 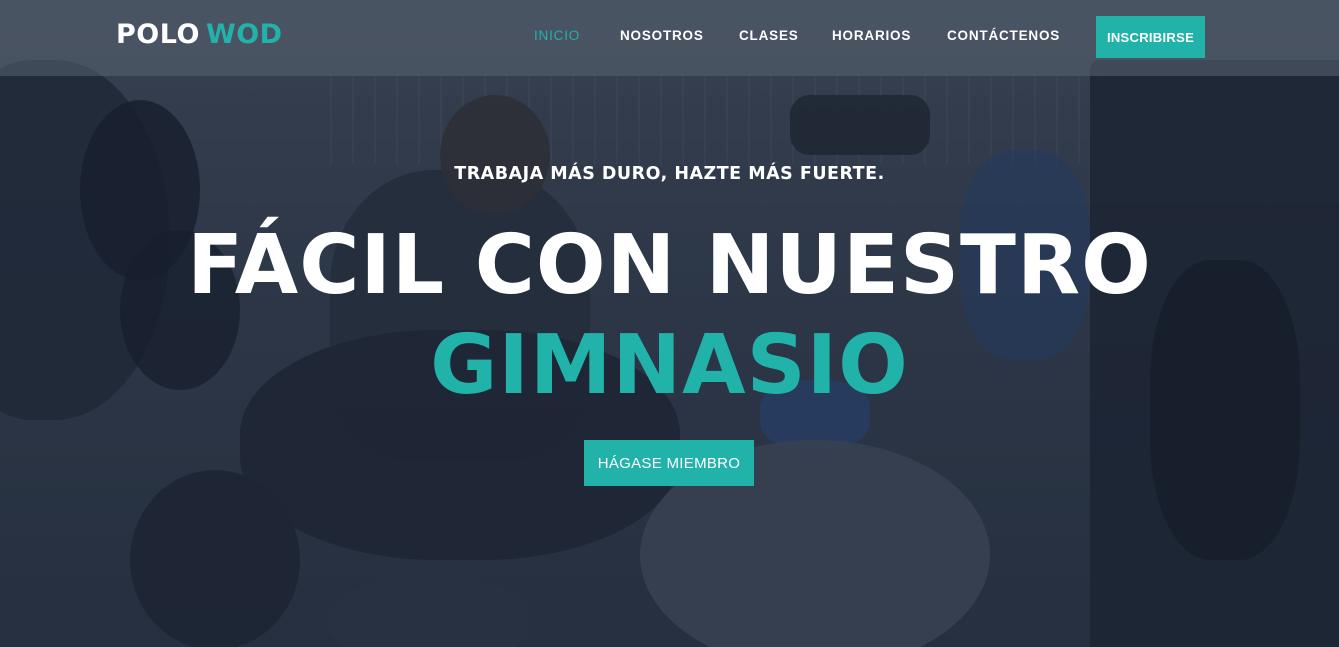 I want to click on hero-headline: FÁCIL CON NUESTRO, so click(x=669, y=265).